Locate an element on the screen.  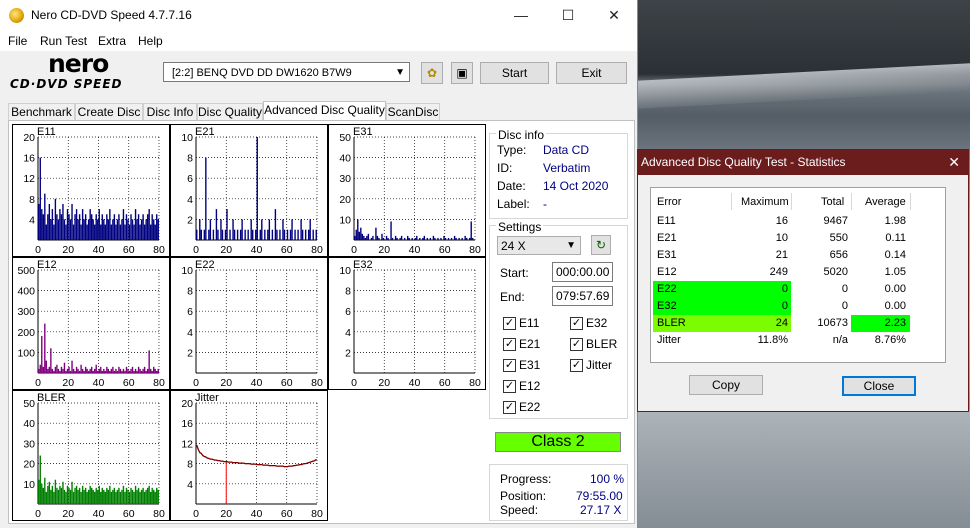
speed-select: 24 X ▼ is located at coordinates (539, 245).